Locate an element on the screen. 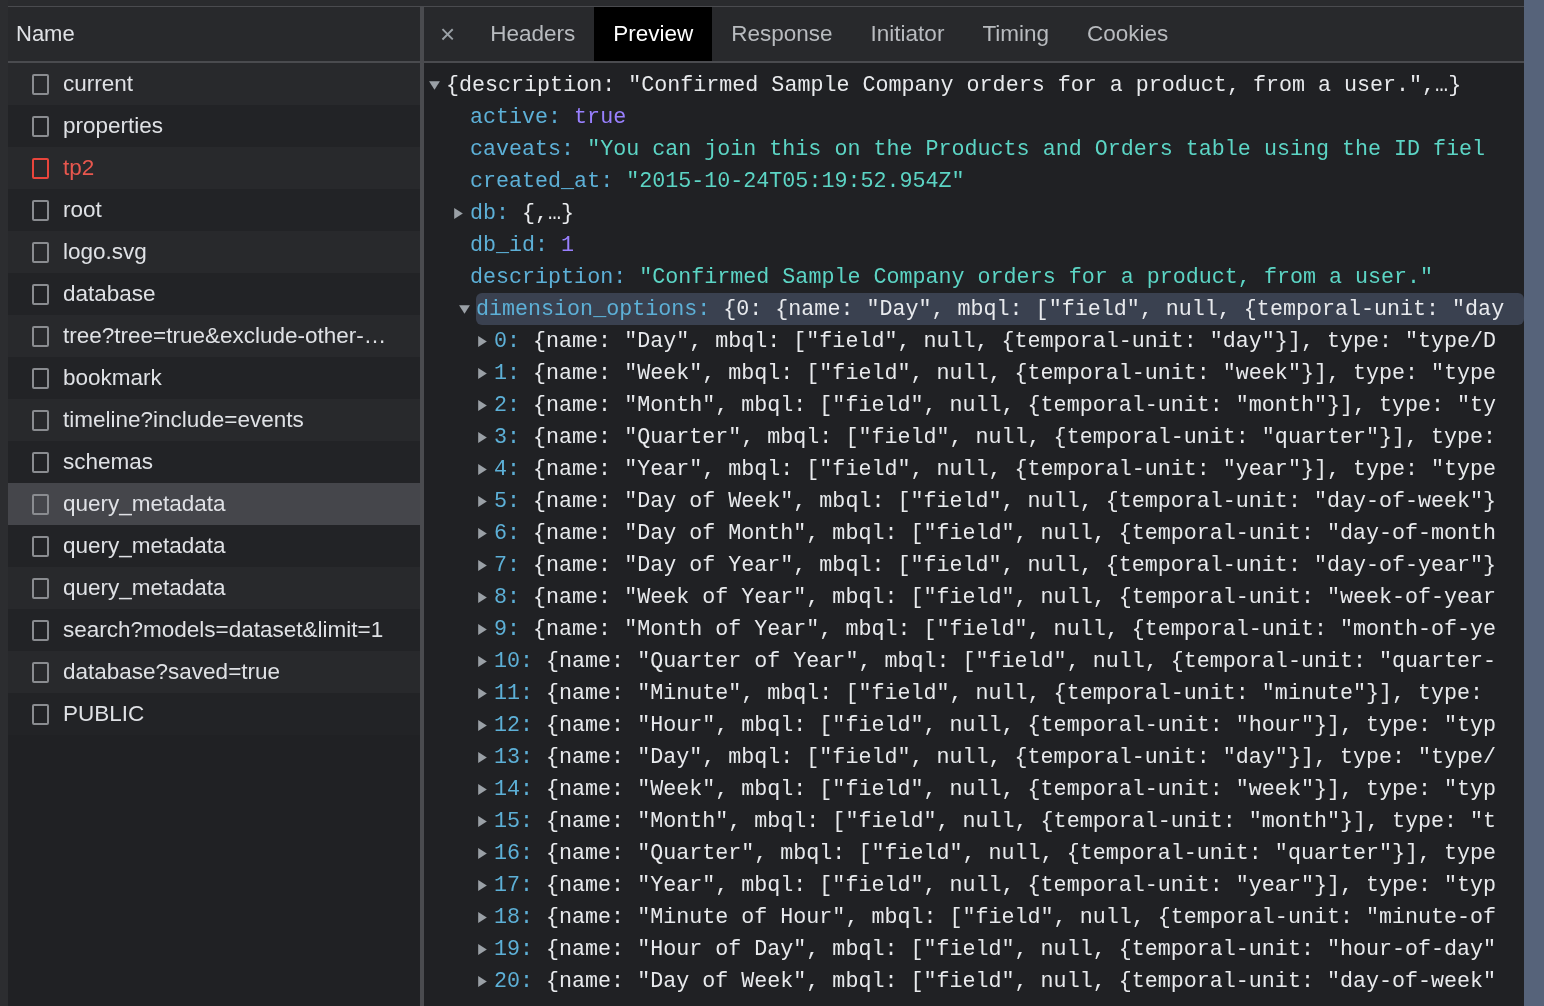  property-key: 11: is located at coordinates (514, 693).